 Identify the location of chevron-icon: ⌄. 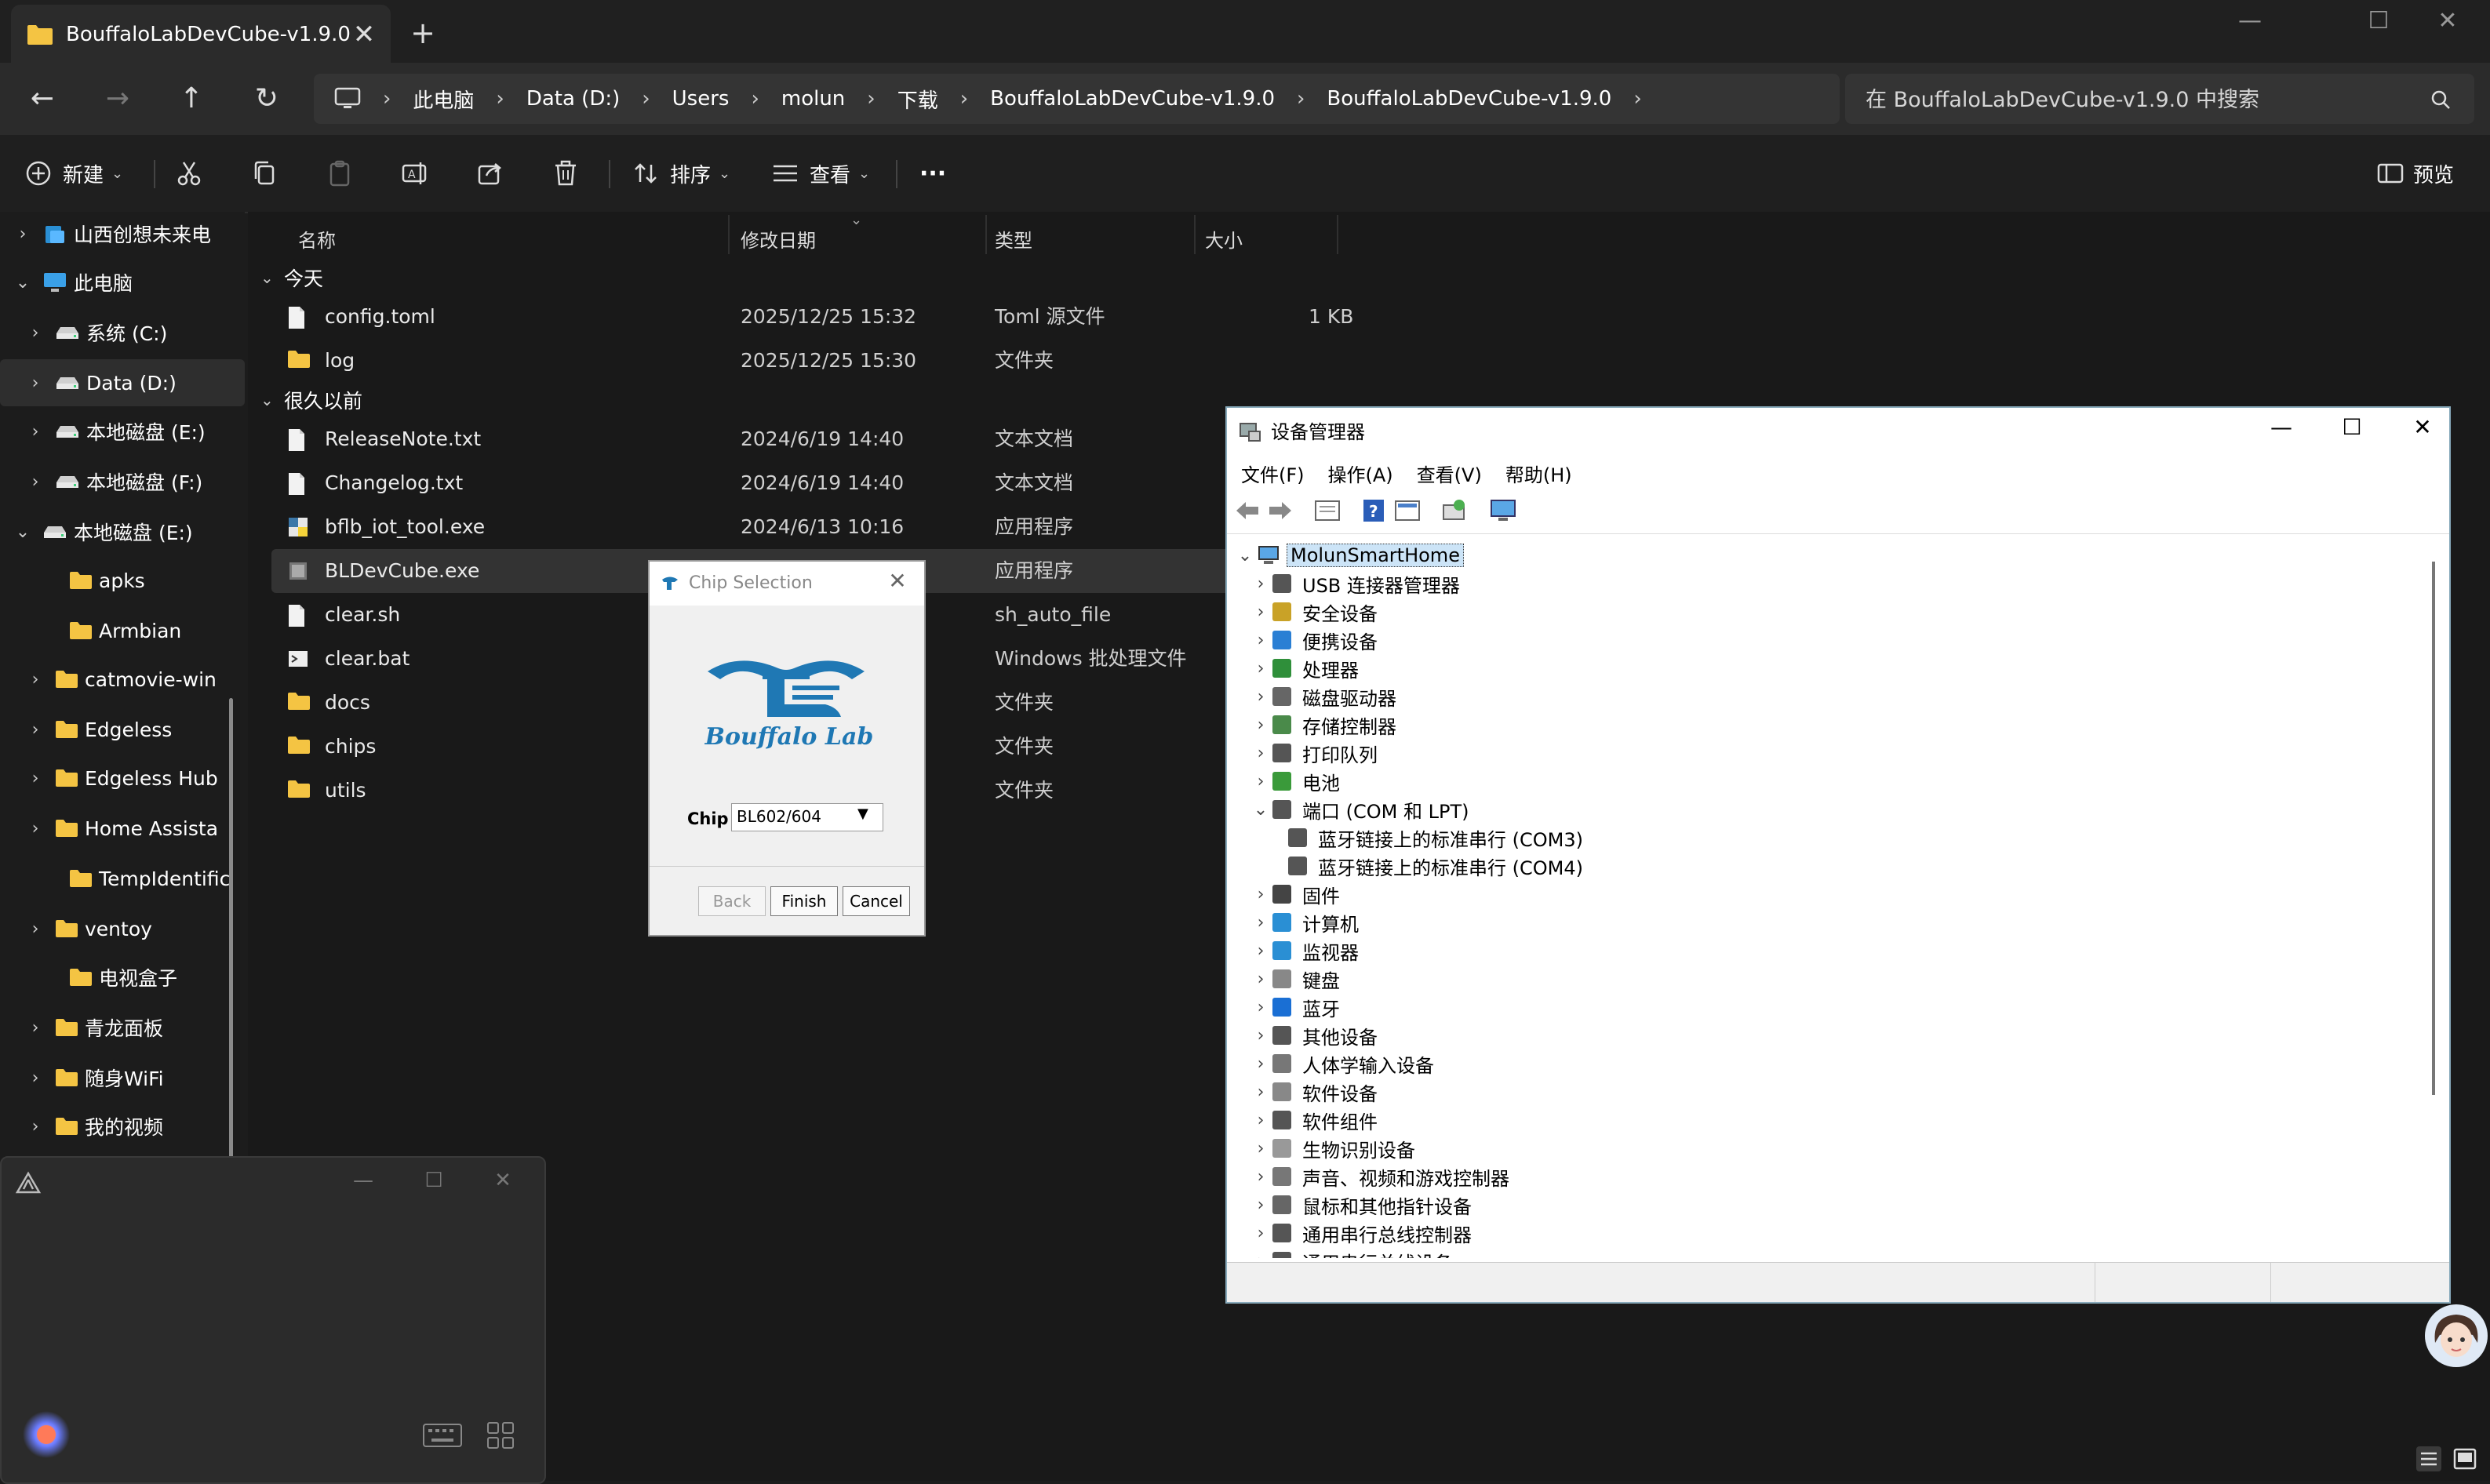
(23, 283).